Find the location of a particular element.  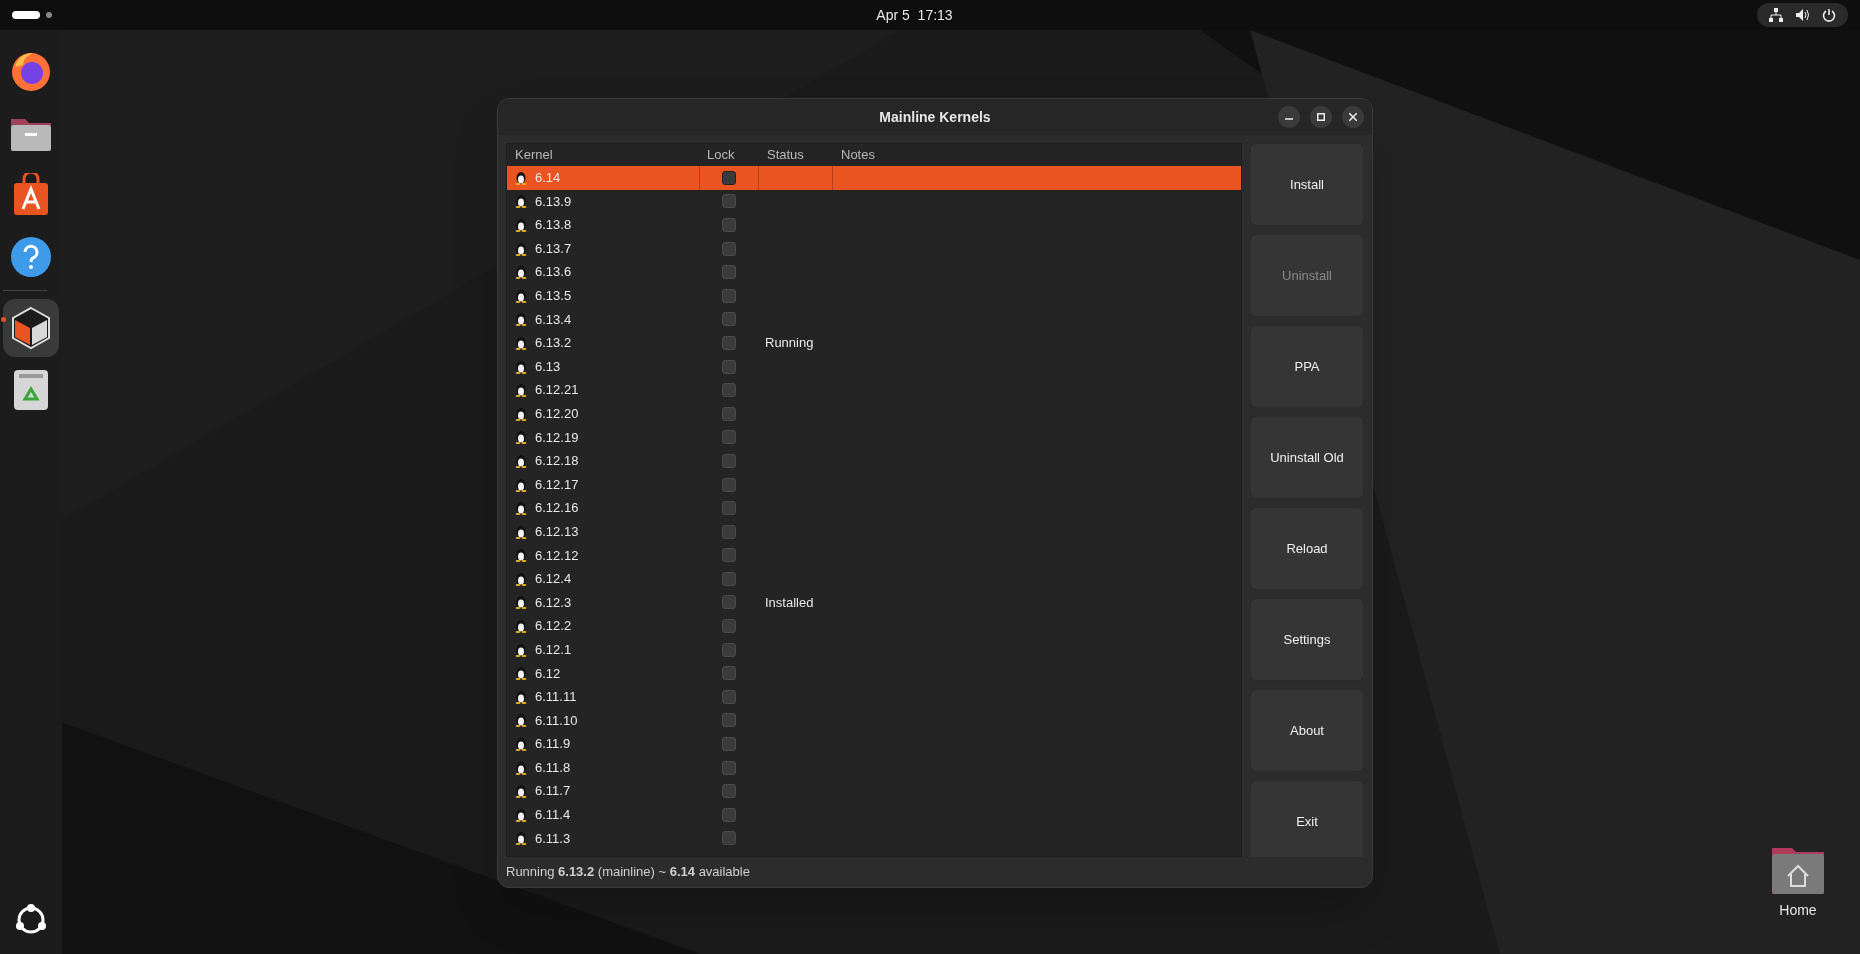

kernel-row: 6.13 is located at coordinates (874, 366).